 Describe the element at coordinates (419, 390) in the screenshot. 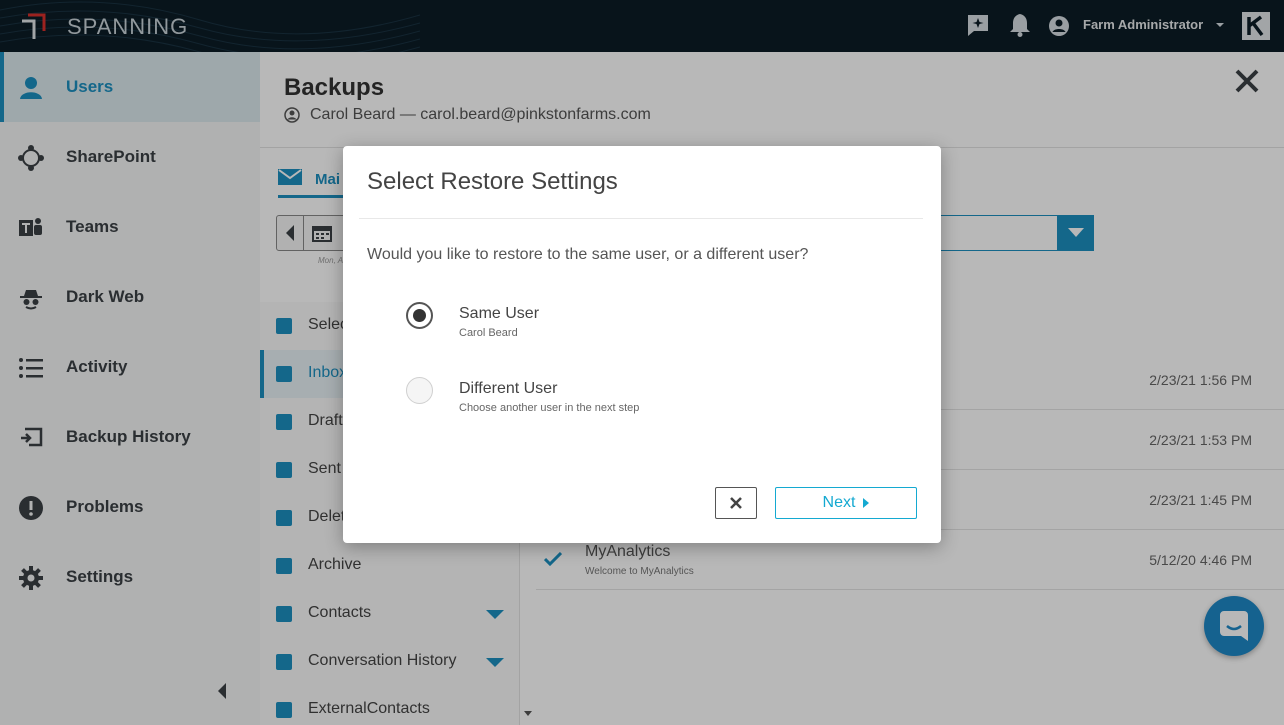

I see `radio-different-user` at that location.